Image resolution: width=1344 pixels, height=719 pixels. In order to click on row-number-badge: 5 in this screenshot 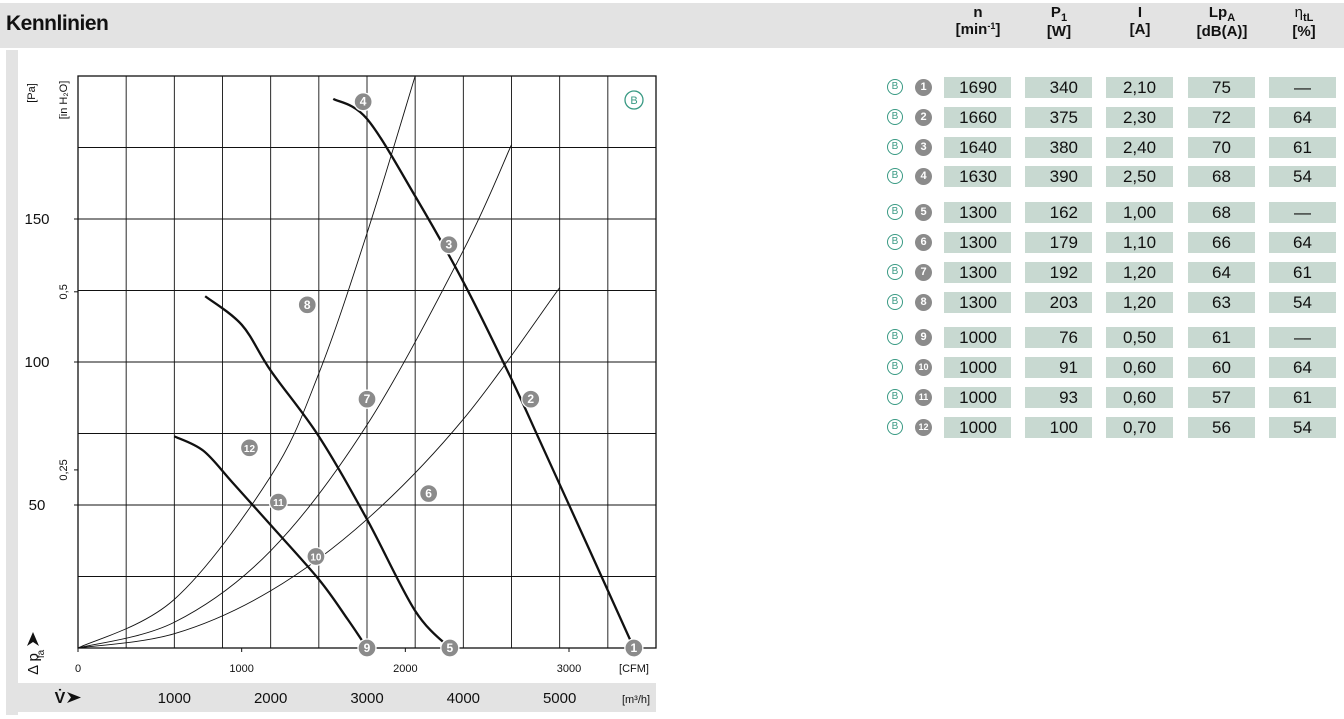, I will do `click(923, 213)`.